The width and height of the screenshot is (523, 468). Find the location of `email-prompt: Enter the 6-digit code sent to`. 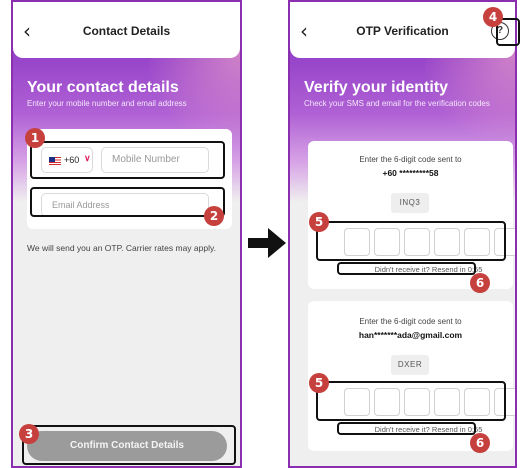

email-prompt: Enter the 6-digit code sent to is located at coordinates (410, 321).